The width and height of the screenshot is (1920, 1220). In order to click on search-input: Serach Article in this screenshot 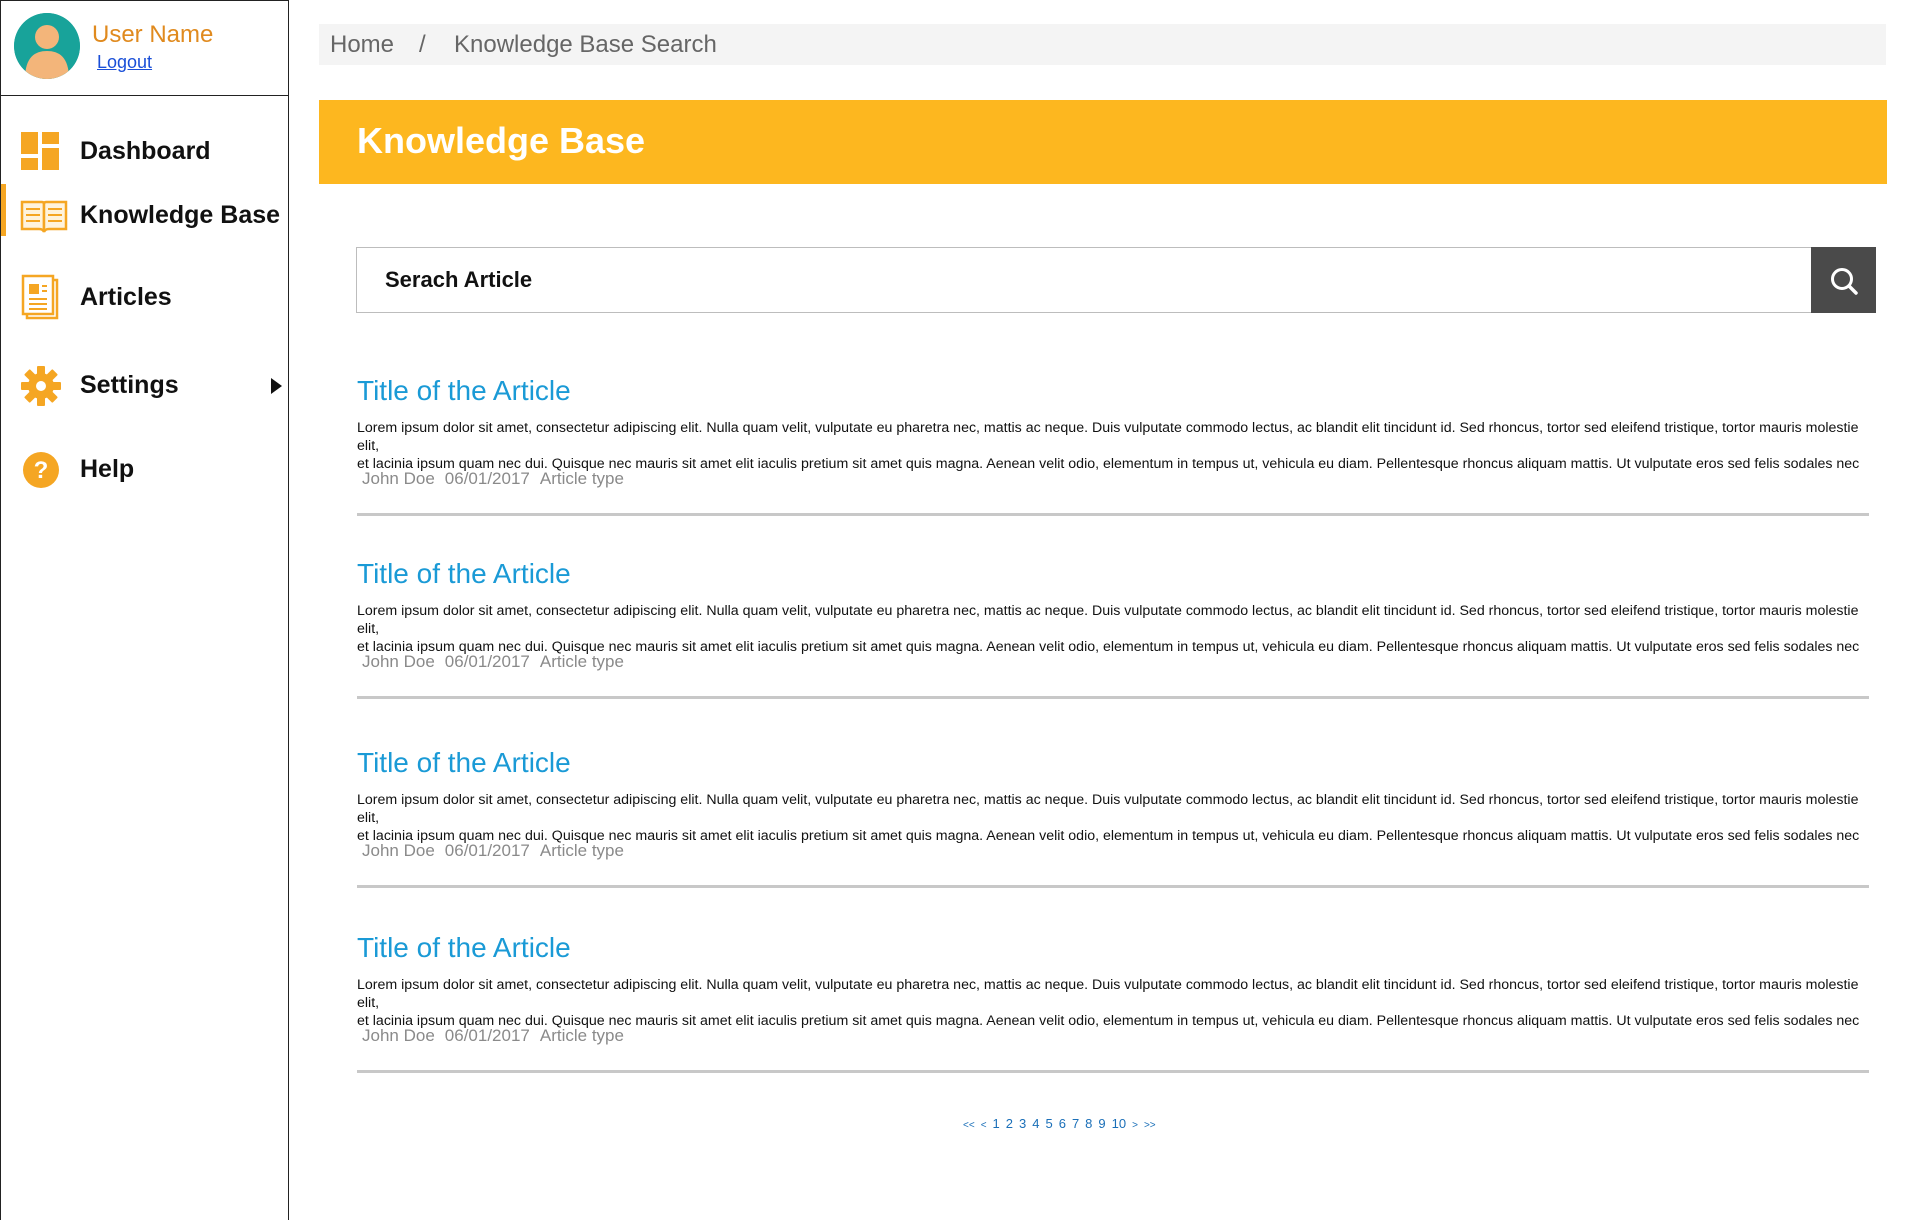, I will do `click(1115, 280)`.